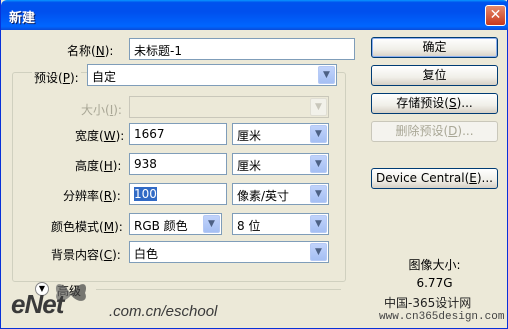 This screenshot has width=508, height=329. Describe the element at coordinates (56, 77) in the screenshot. I see `preset-label: 预设(P):` at that location.